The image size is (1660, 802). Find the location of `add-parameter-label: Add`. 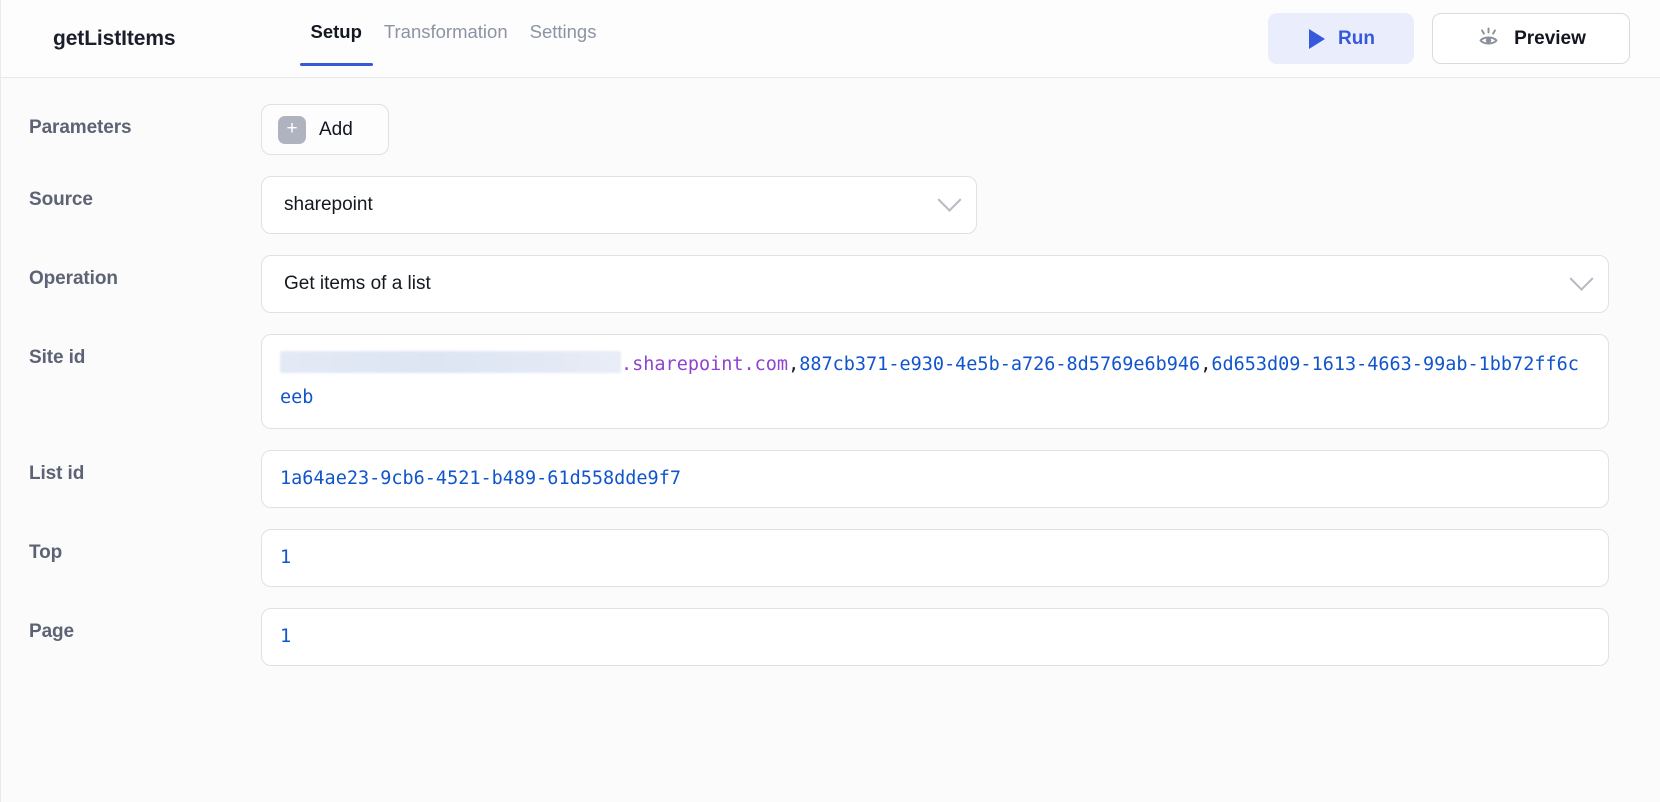

add-parameter-label: Add is located at coordinates (336, 129).